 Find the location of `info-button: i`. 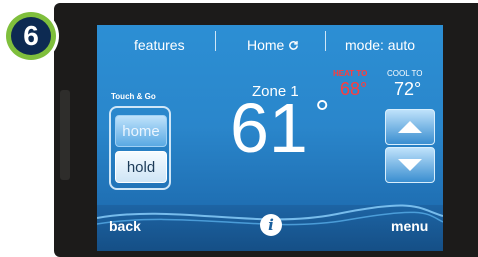

info-button: i is located at coordinates (271, 225).